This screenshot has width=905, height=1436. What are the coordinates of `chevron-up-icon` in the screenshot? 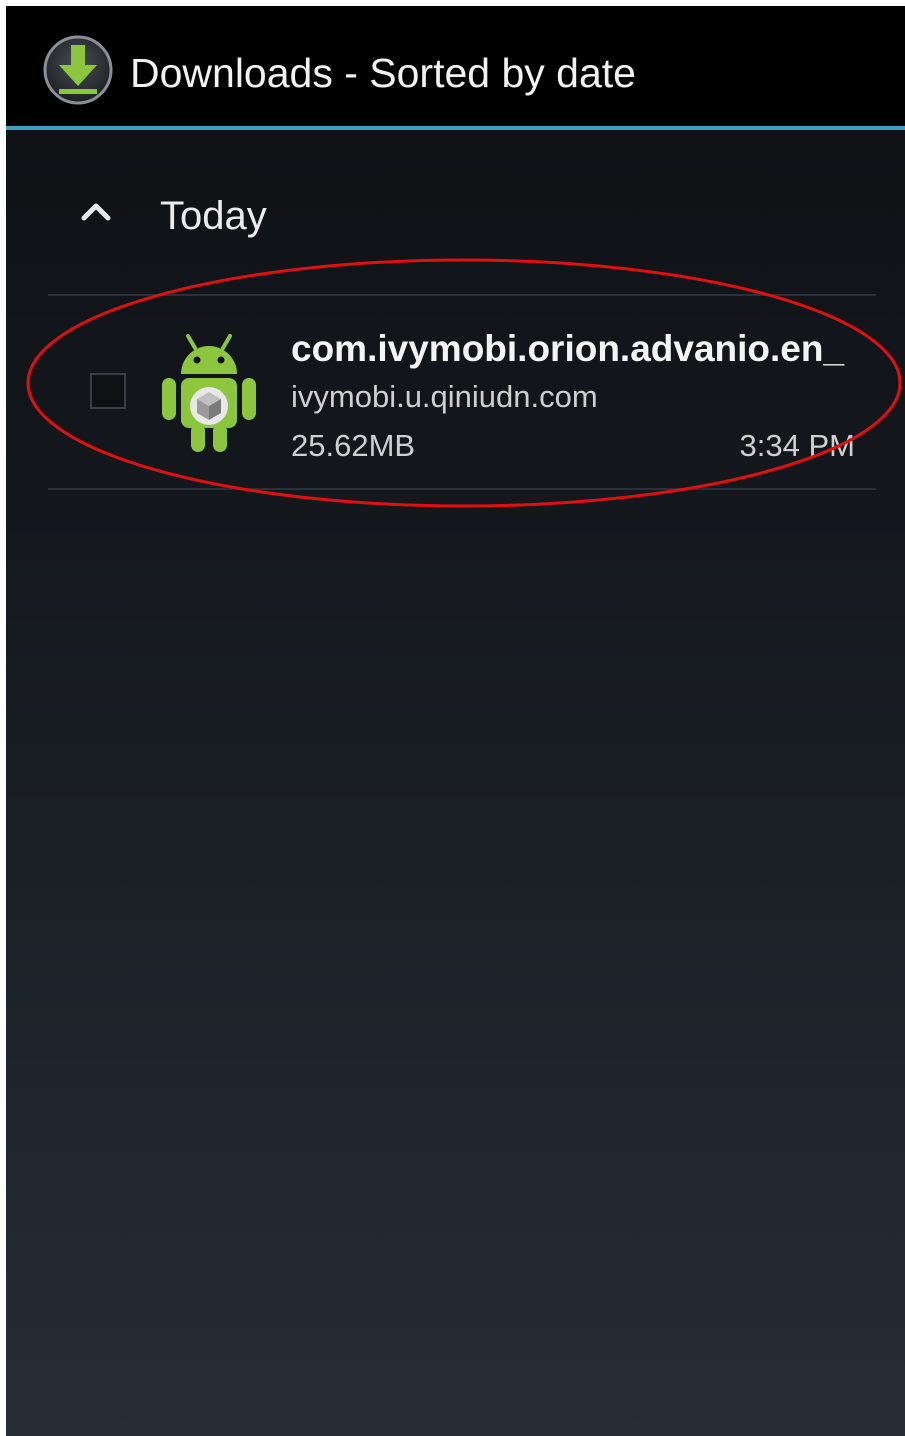 It's located at (96, 212).